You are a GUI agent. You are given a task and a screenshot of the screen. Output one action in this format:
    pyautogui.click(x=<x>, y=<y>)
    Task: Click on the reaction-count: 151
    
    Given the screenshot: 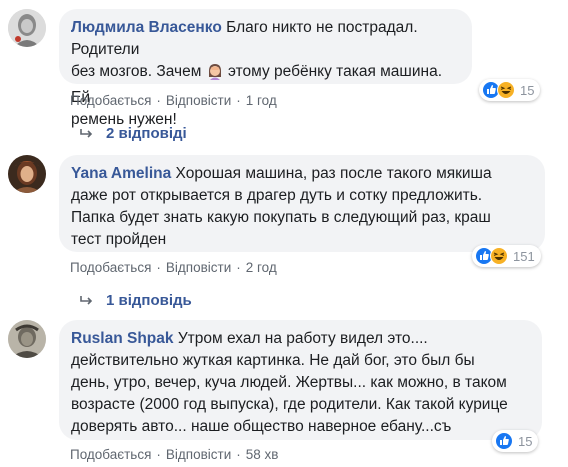 What is the action you would take?
    pyautogui.click(x=524, y=256)
    